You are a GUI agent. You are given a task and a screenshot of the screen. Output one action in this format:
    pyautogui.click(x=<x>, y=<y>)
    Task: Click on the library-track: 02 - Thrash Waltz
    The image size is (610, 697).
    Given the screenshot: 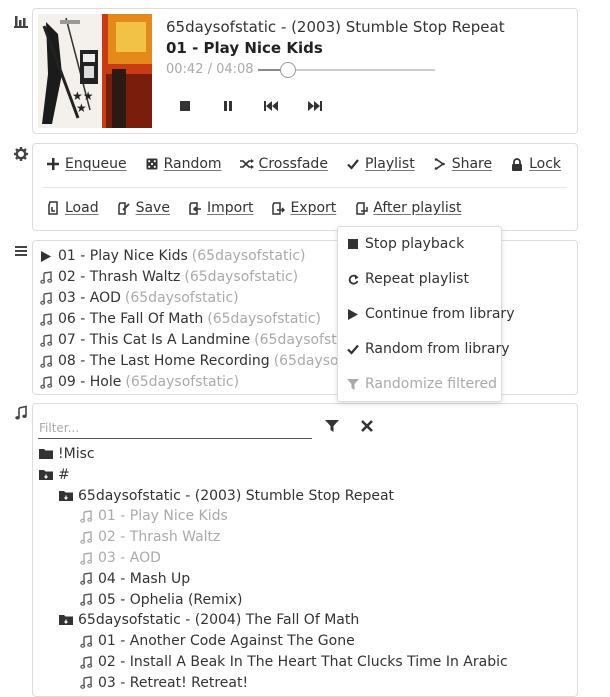 What is the action you would take?
    pyautogui.click(x=149, y=537)
    